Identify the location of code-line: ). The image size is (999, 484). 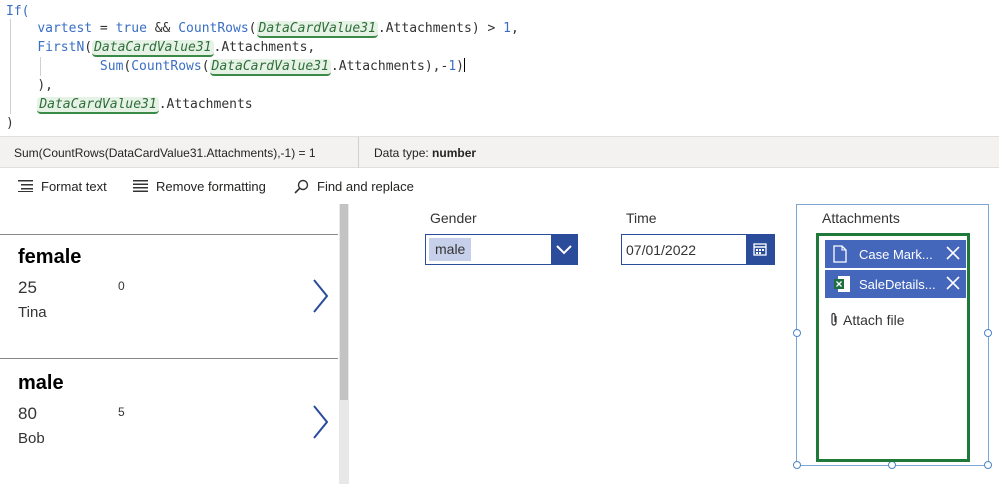
(10, 123).